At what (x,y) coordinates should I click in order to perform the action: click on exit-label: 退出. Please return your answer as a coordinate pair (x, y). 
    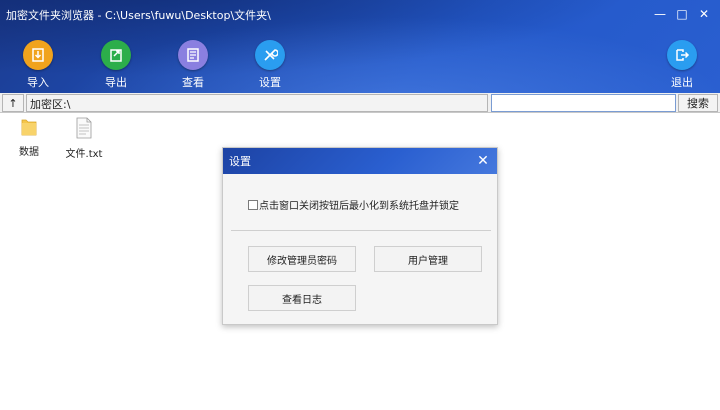
    Looking at the image, I should click on (682, 82).